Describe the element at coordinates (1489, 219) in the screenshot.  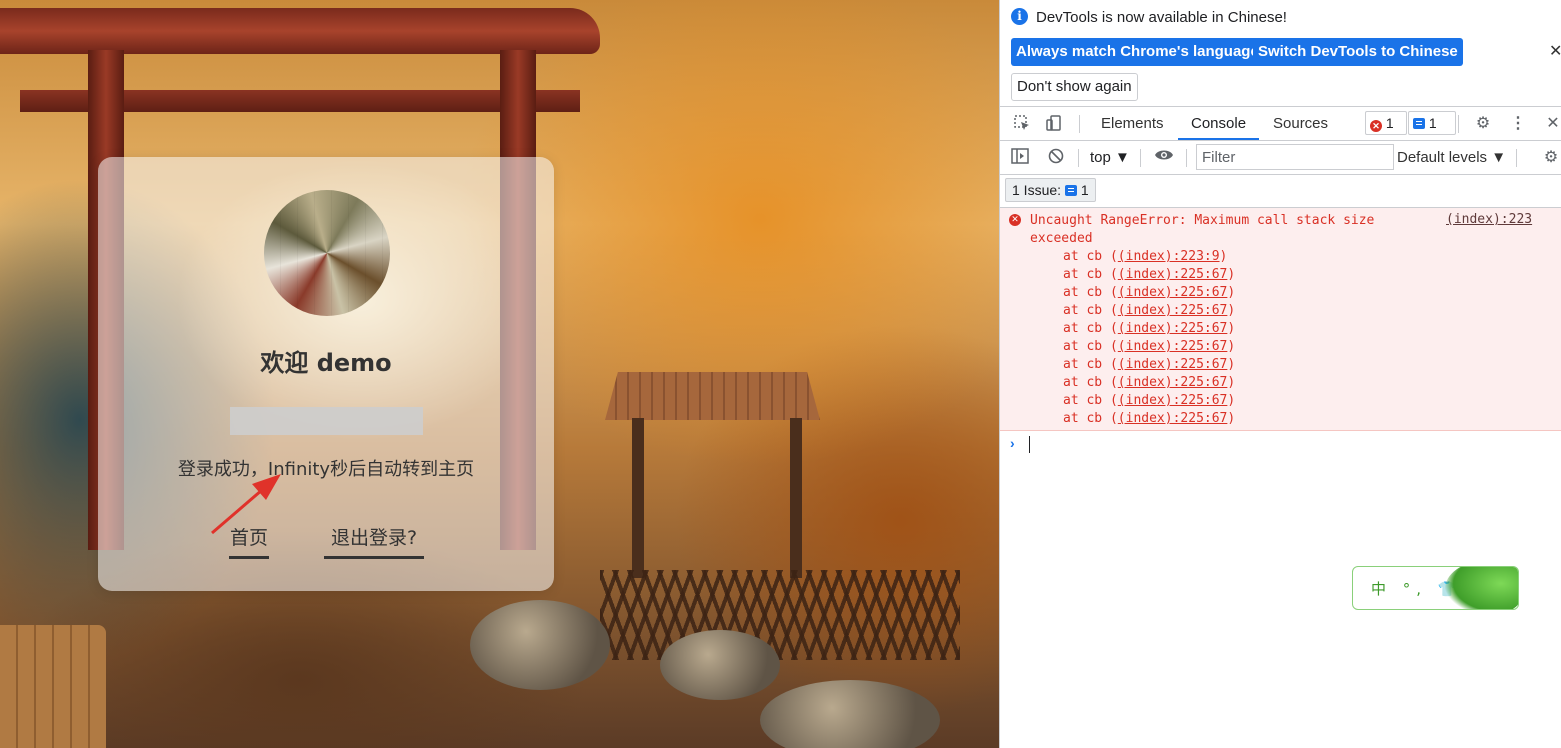
I see `error-source-link: (index):223` at that location.